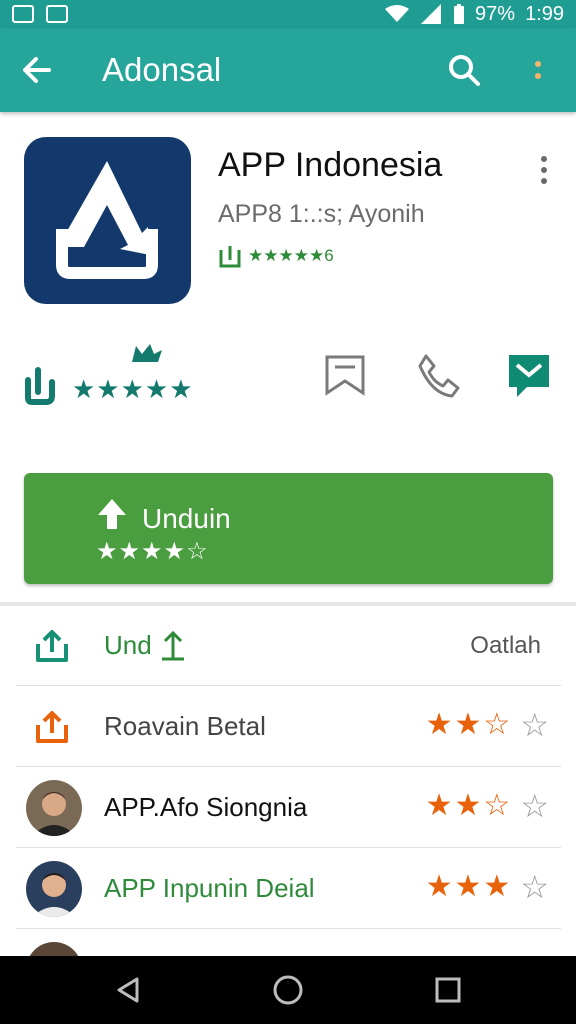 This screenshot has width=576, height=1024. I want to click on back-button, so click(36, 70).